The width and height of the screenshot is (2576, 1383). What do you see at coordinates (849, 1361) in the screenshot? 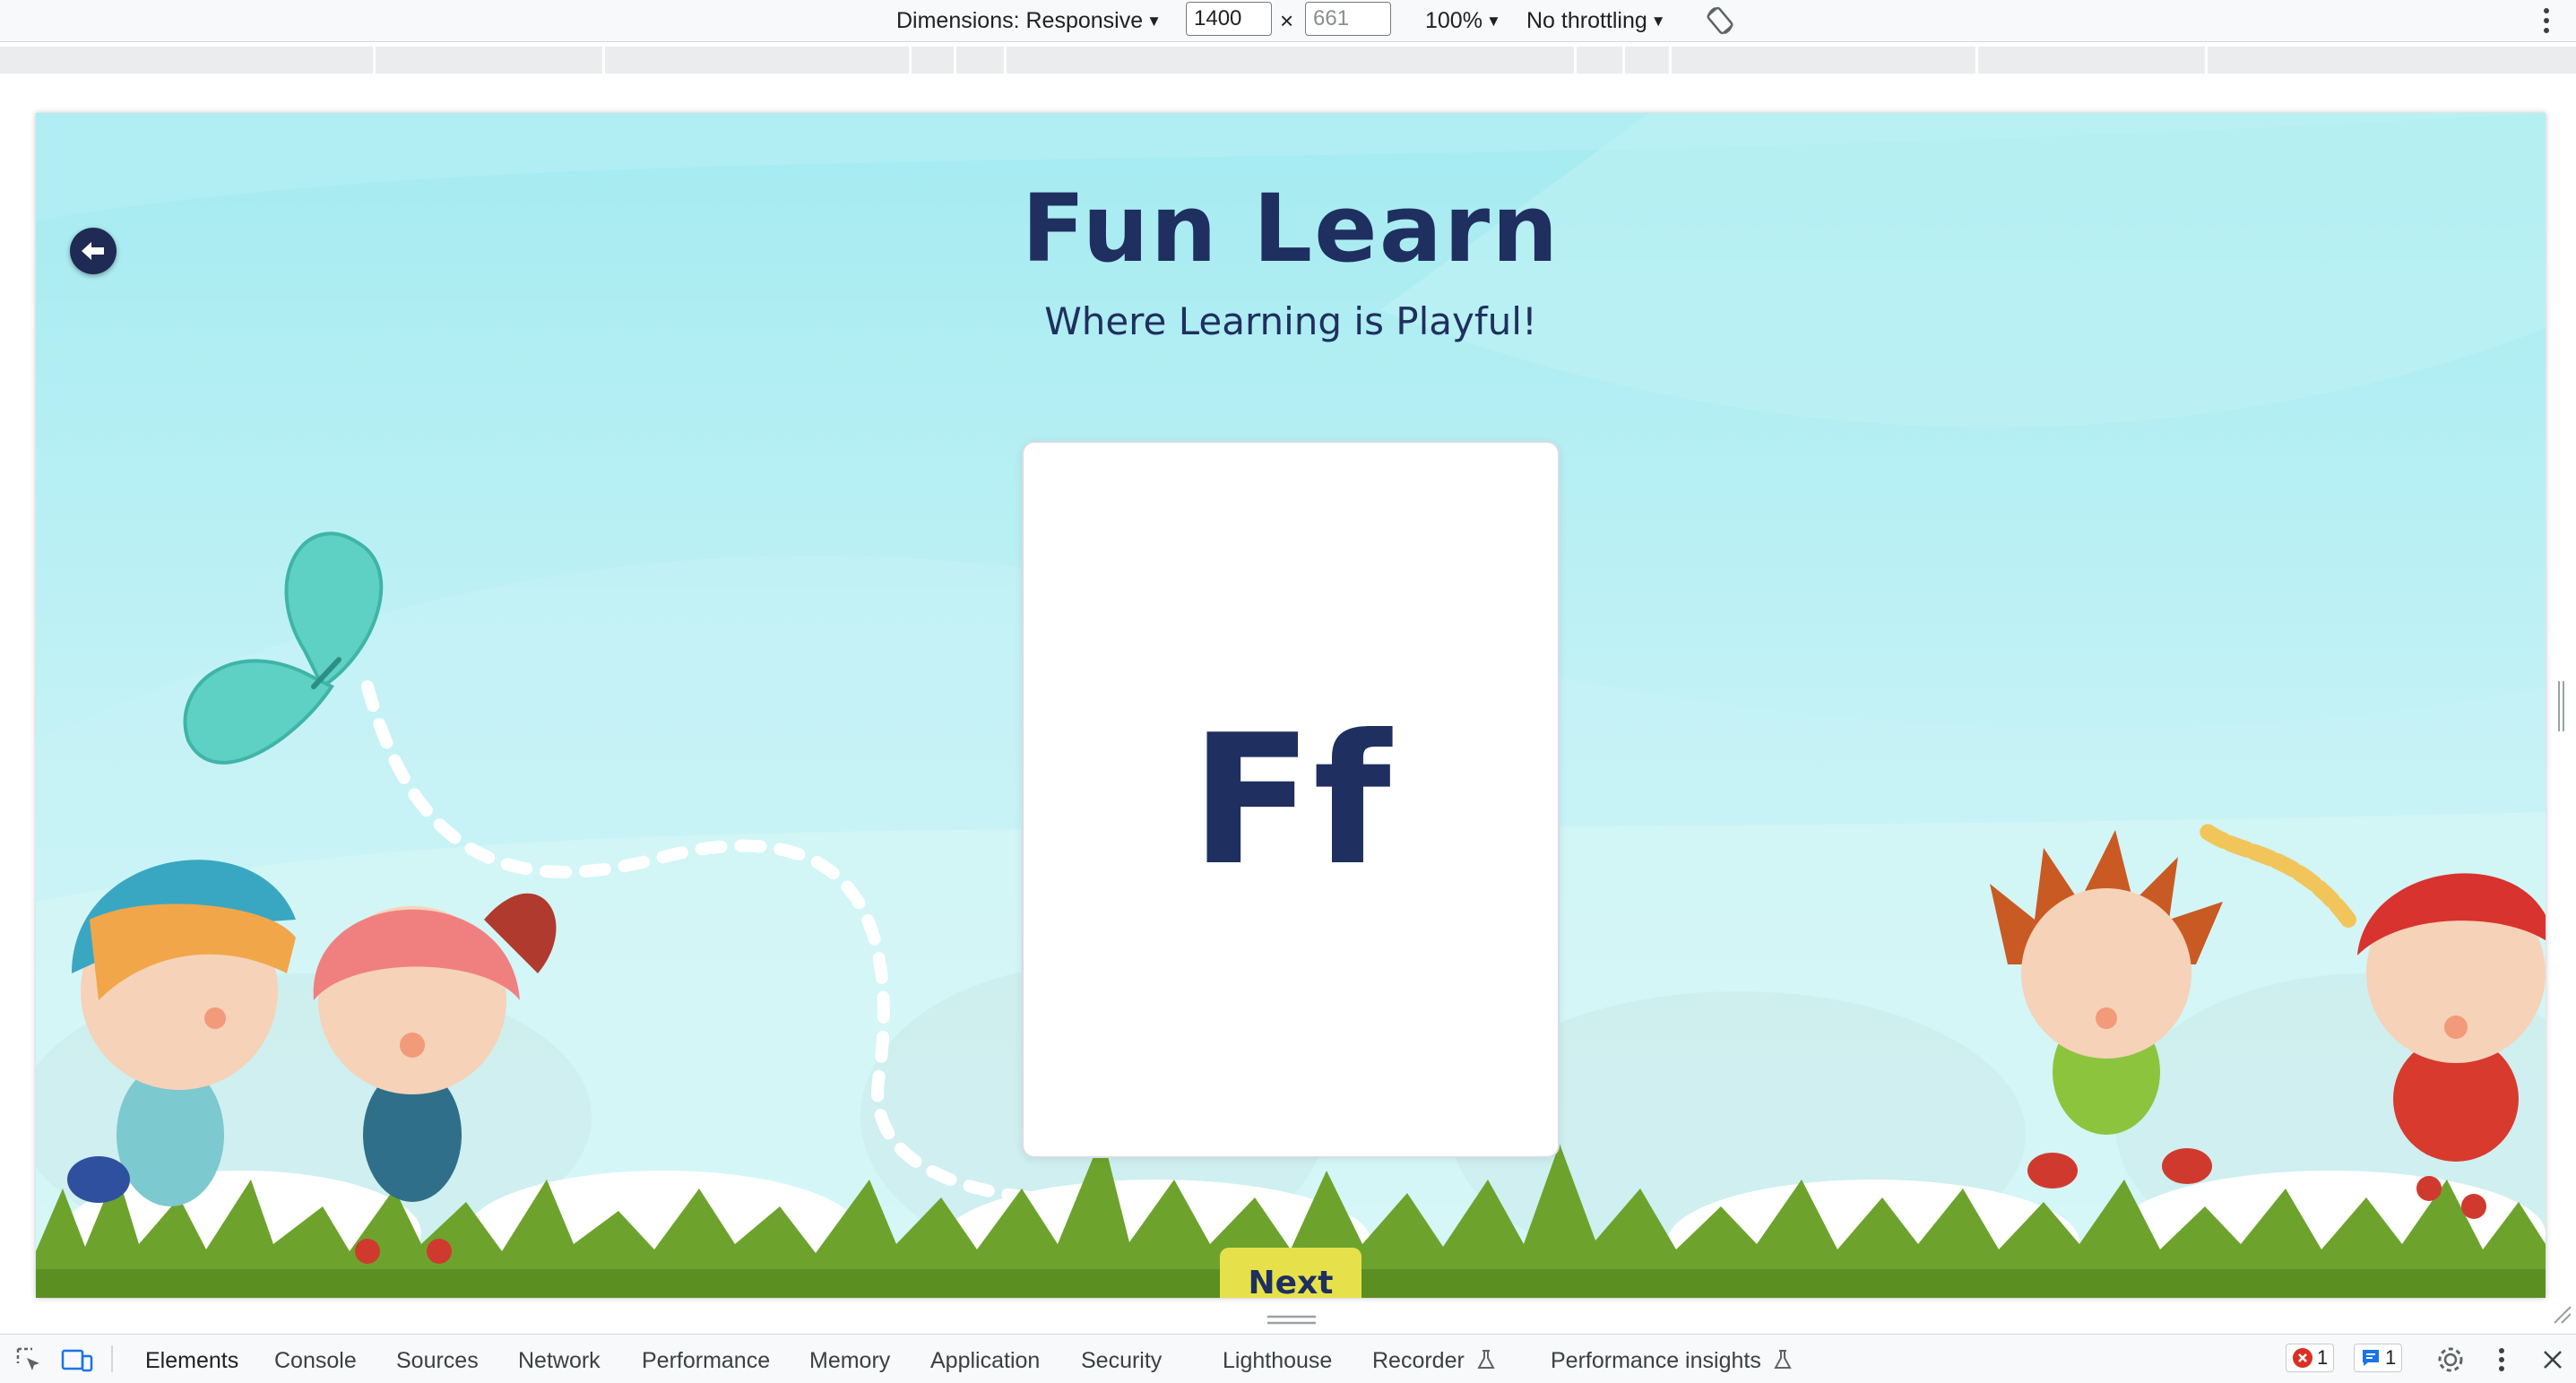
I see `tab-memory: Memory` at bounding box center [849, 1361].